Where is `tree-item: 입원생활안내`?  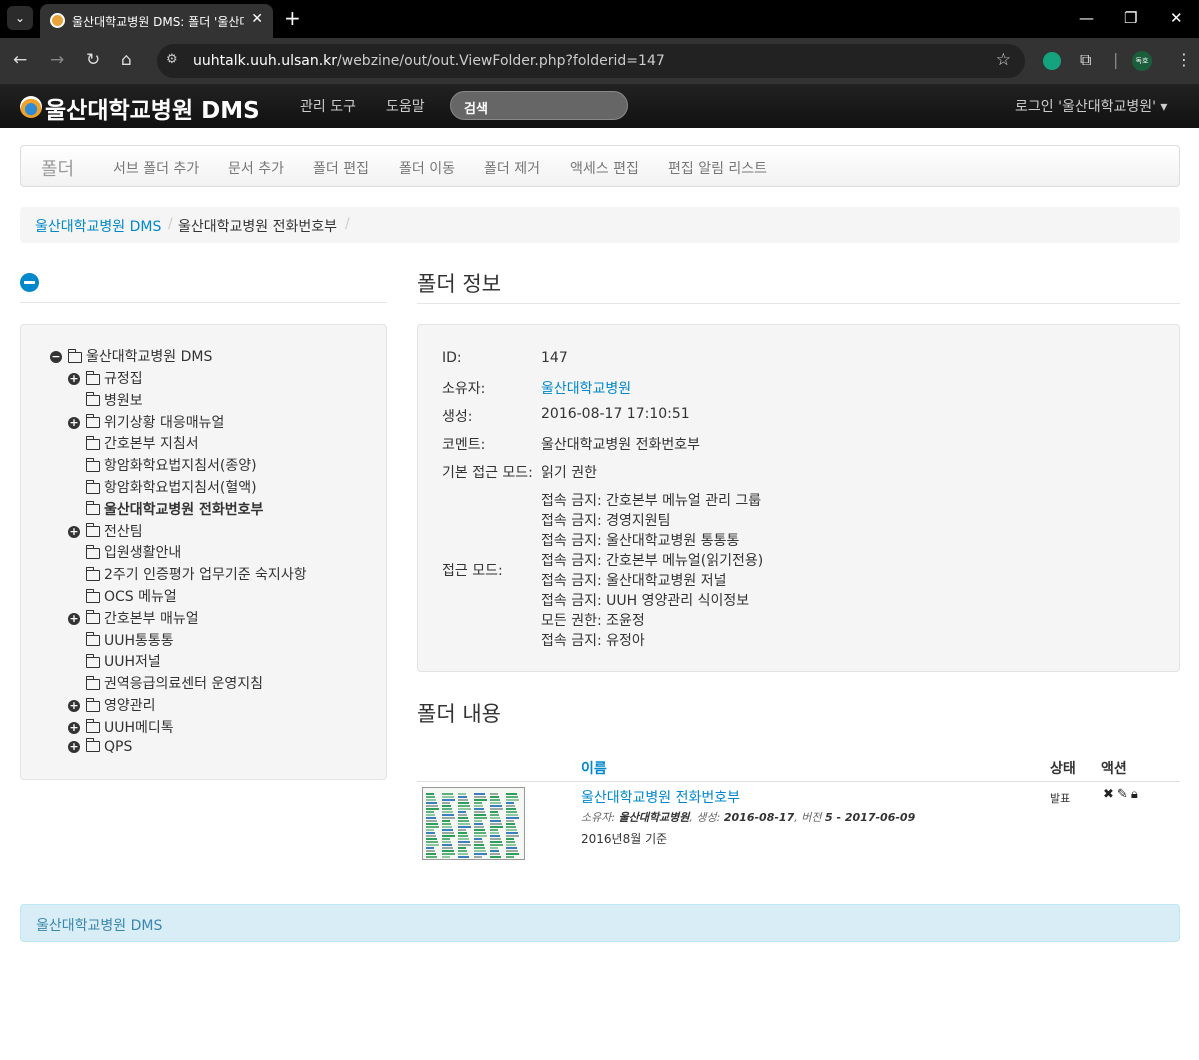 tree-item: 입원생활안내 is located at coordinates (124, 552).